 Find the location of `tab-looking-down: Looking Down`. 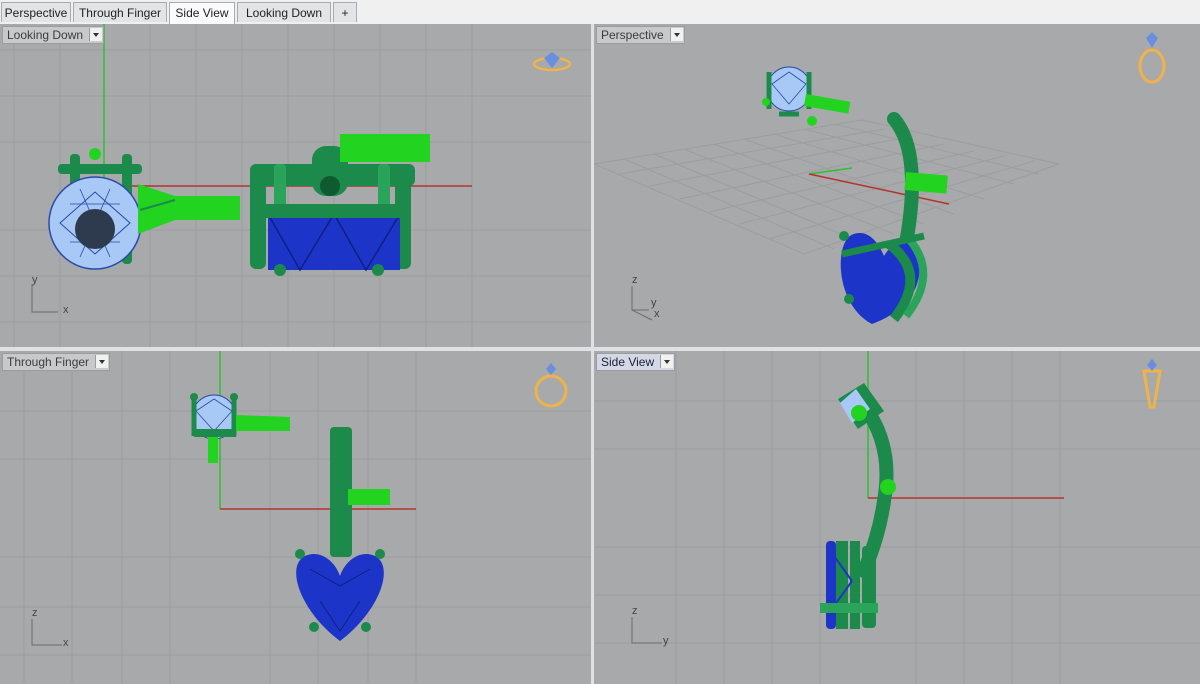

tab-looking-down: Looking Down is located at coordinates (284, 12).